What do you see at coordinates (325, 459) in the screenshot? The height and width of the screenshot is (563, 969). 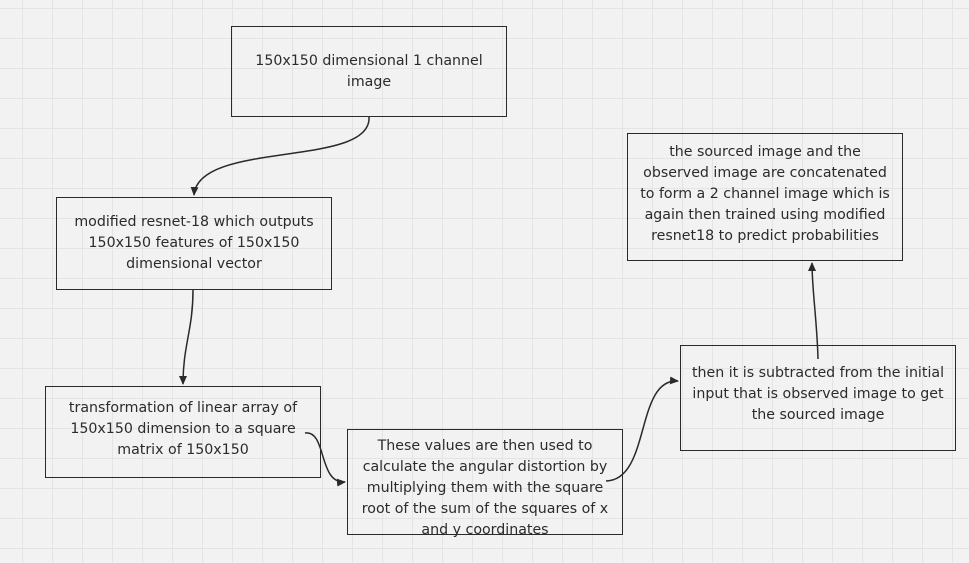 I see `edge-transformation-to-angular` at bounding box center [325, 459].